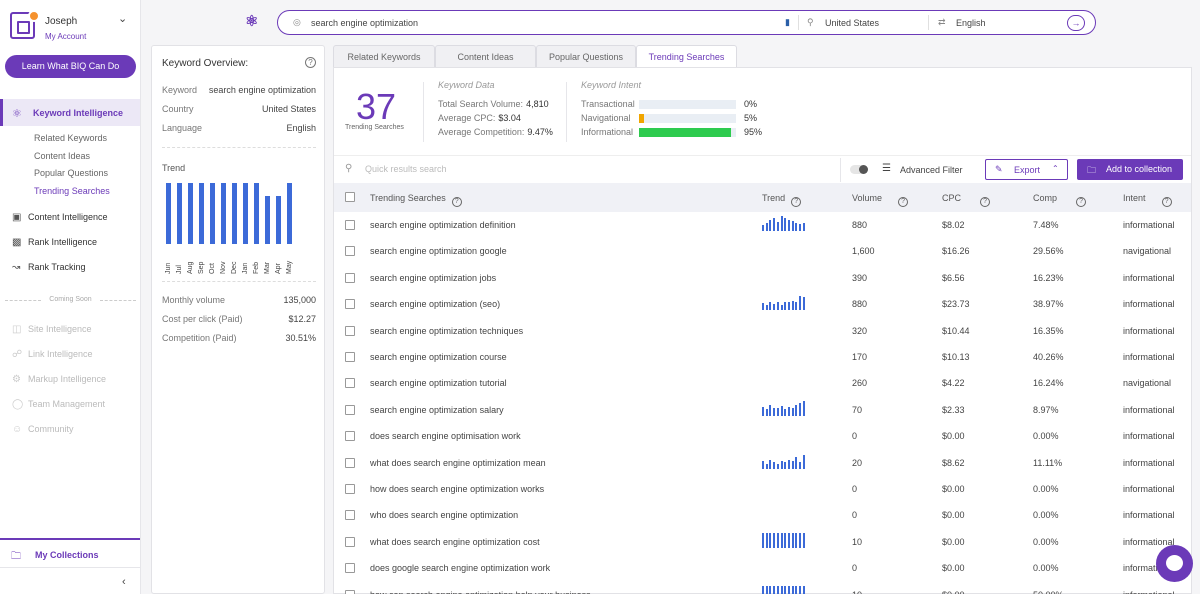 This screenshot has width=1200, height=594. Describe the element at coordinates (485, 56) in the screenshot. I see `tab-content-ideas: Content Ideas` at that location.